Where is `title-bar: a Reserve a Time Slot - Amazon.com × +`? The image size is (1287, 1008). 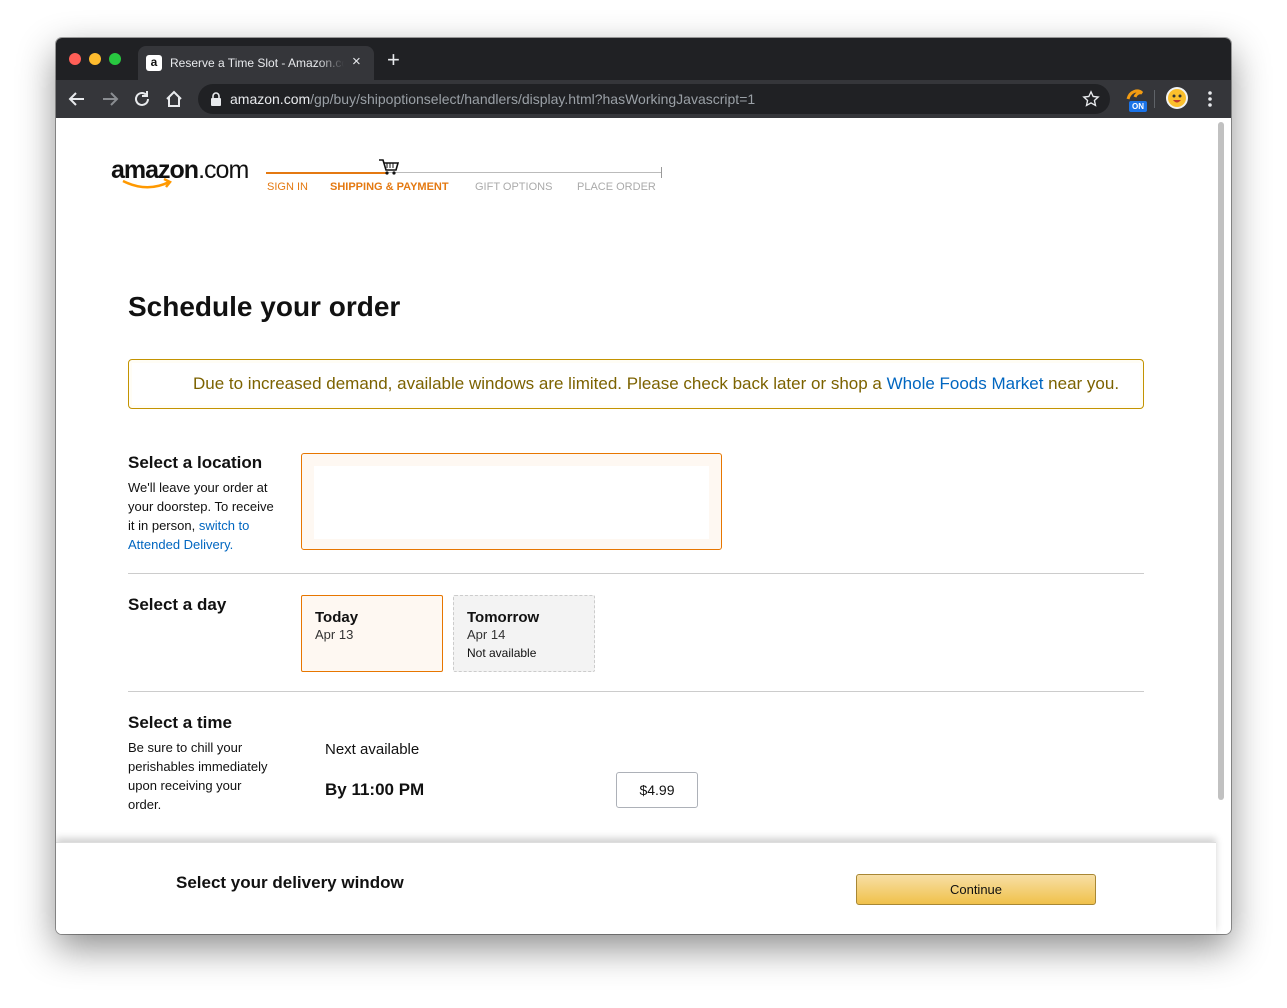
title-bar: a Reserve a Time Slot - Amazon.com × + is located at coordinates (643, 59).